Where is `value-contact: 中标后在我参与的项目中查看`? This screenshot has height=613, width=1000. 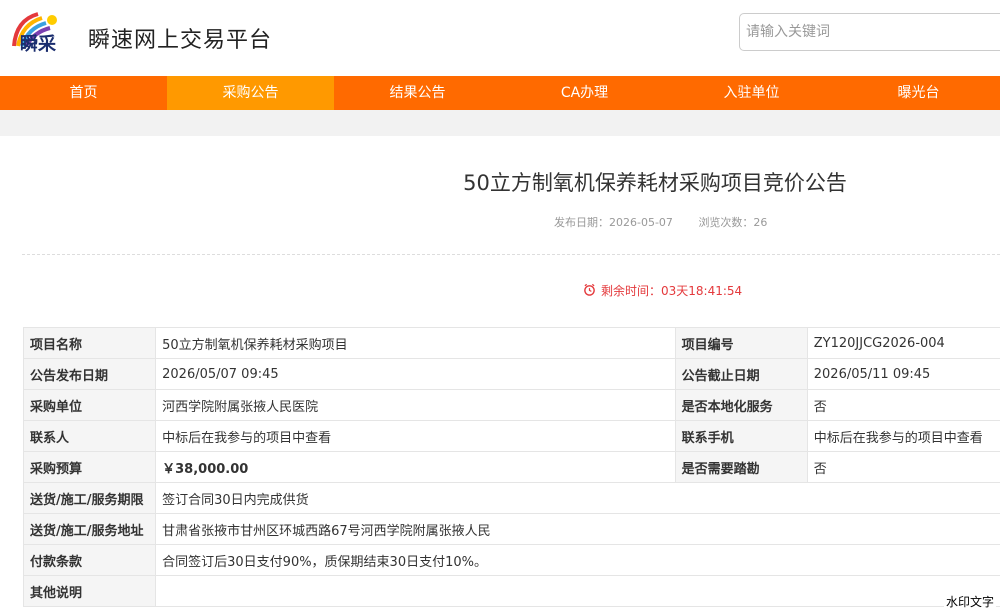 value-contact: 中标后在我参与的项目中查看 is located at coordinates (415, 436).